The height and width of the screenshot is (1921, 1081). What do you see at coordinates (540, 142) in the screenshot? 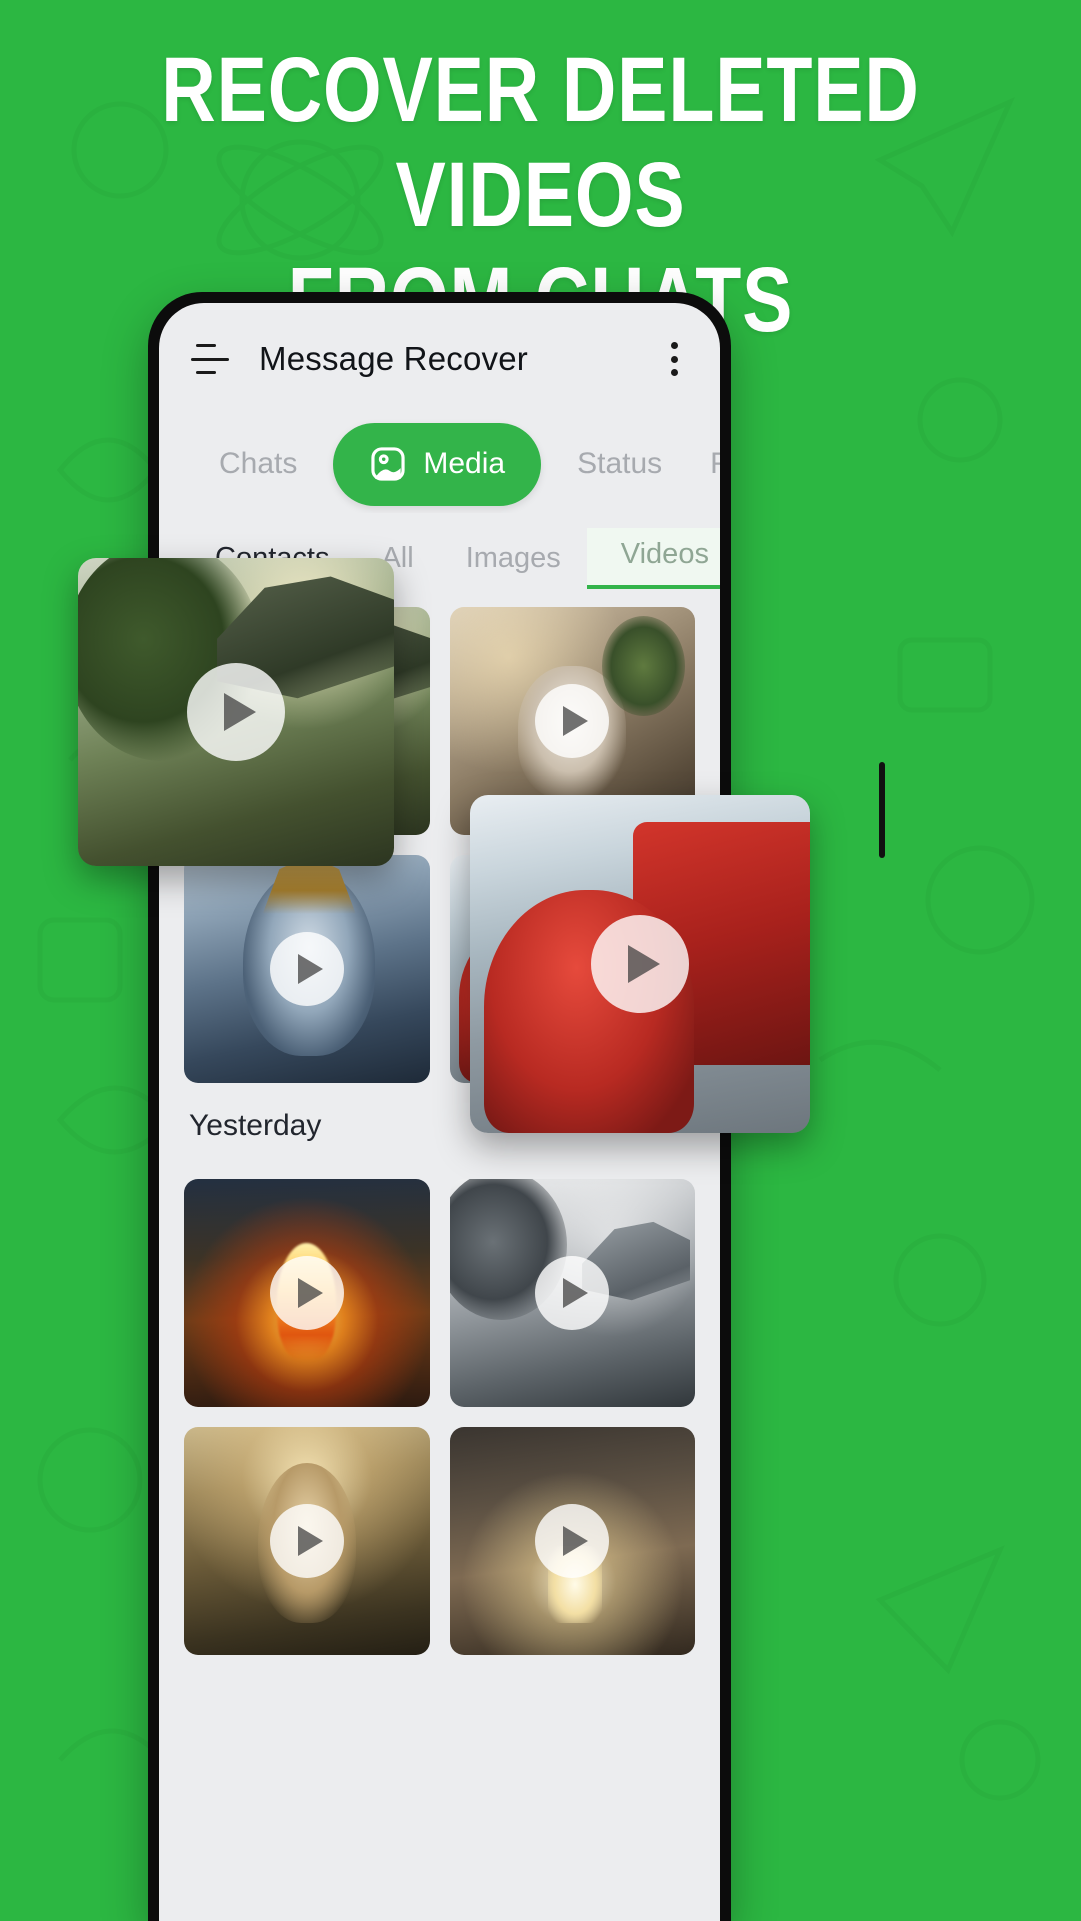
I see `headline-line-1: RECOVER DELETED VIDEOS` at bounding box center [540, 142].